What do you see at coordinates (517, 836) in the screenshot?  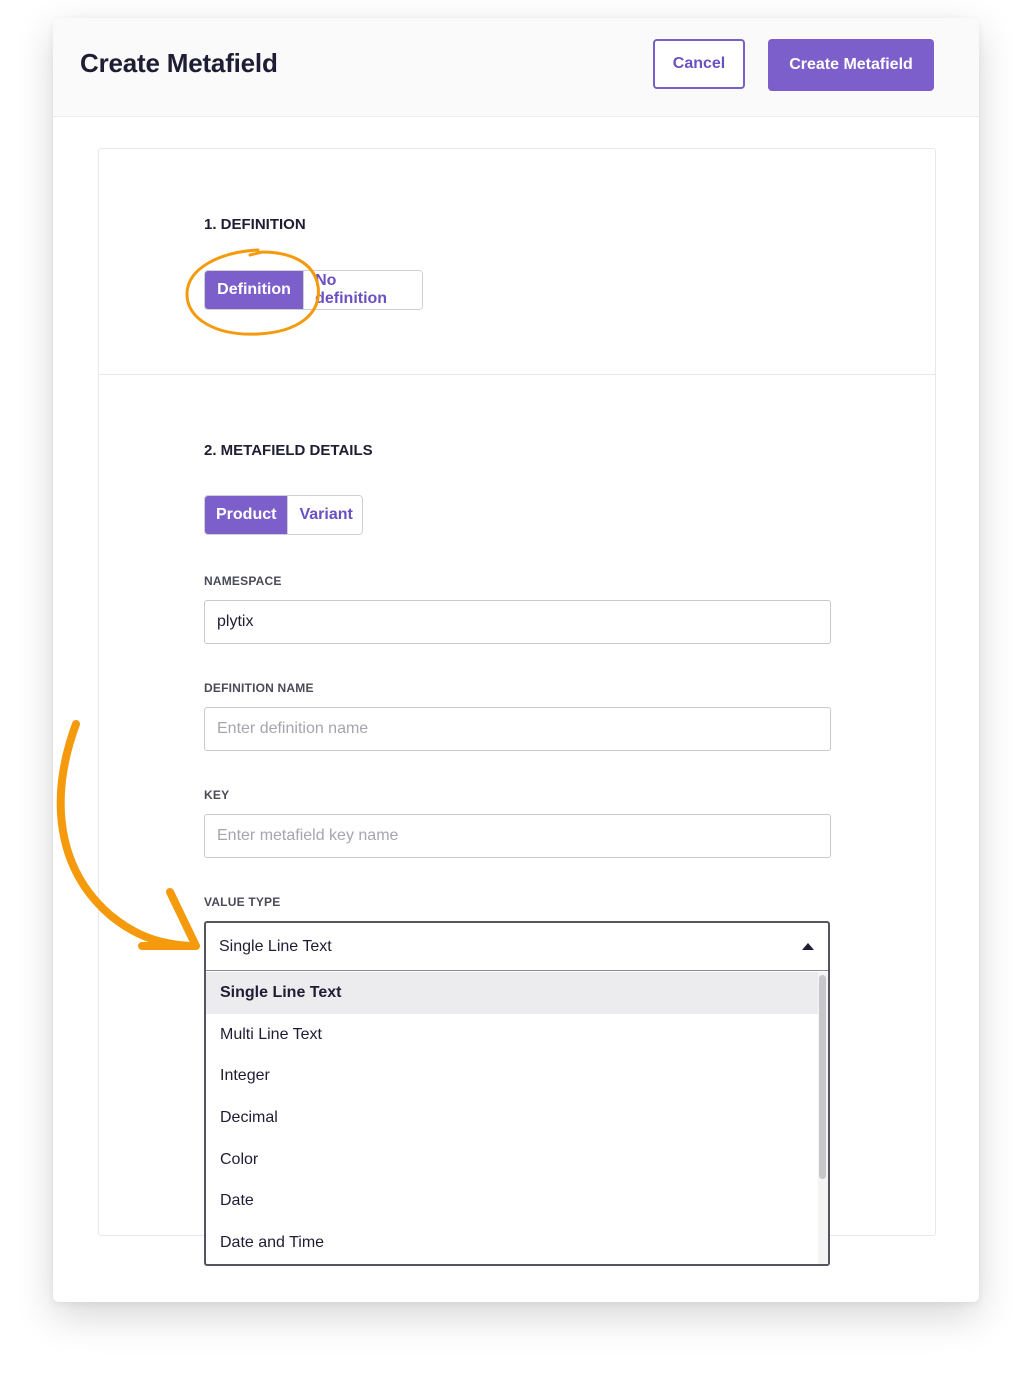 I see `key-input` at bounding box center [517, 836].